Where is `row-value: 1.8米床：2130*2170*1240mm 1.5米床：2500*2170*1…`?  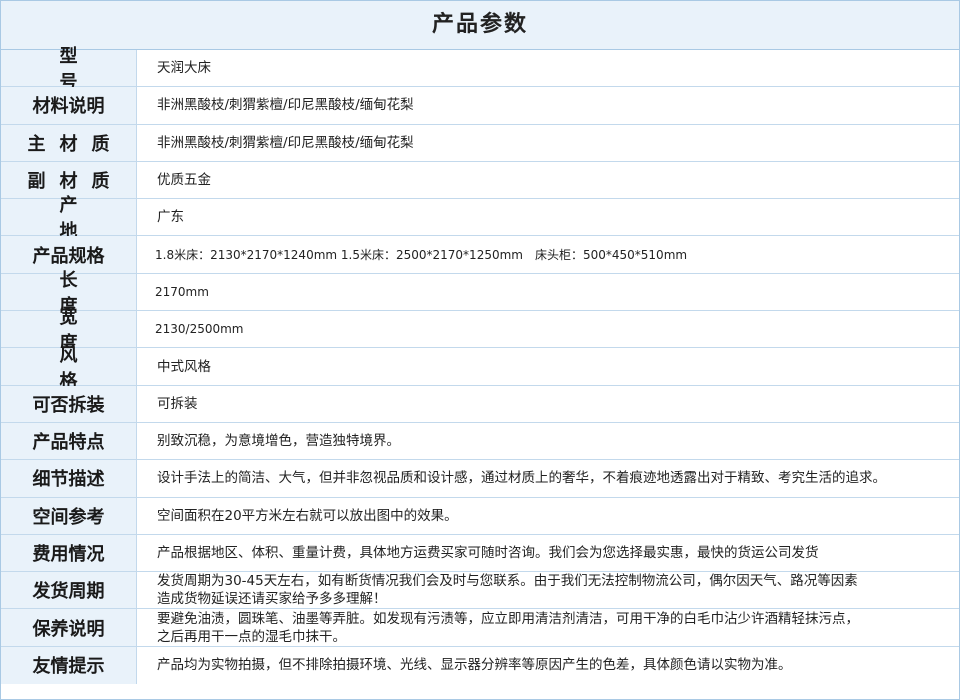 row-value: 1.8米床：2130*2170*1240mm 1.5米床：2500*2170*1… is located at coordinates (421, 254).